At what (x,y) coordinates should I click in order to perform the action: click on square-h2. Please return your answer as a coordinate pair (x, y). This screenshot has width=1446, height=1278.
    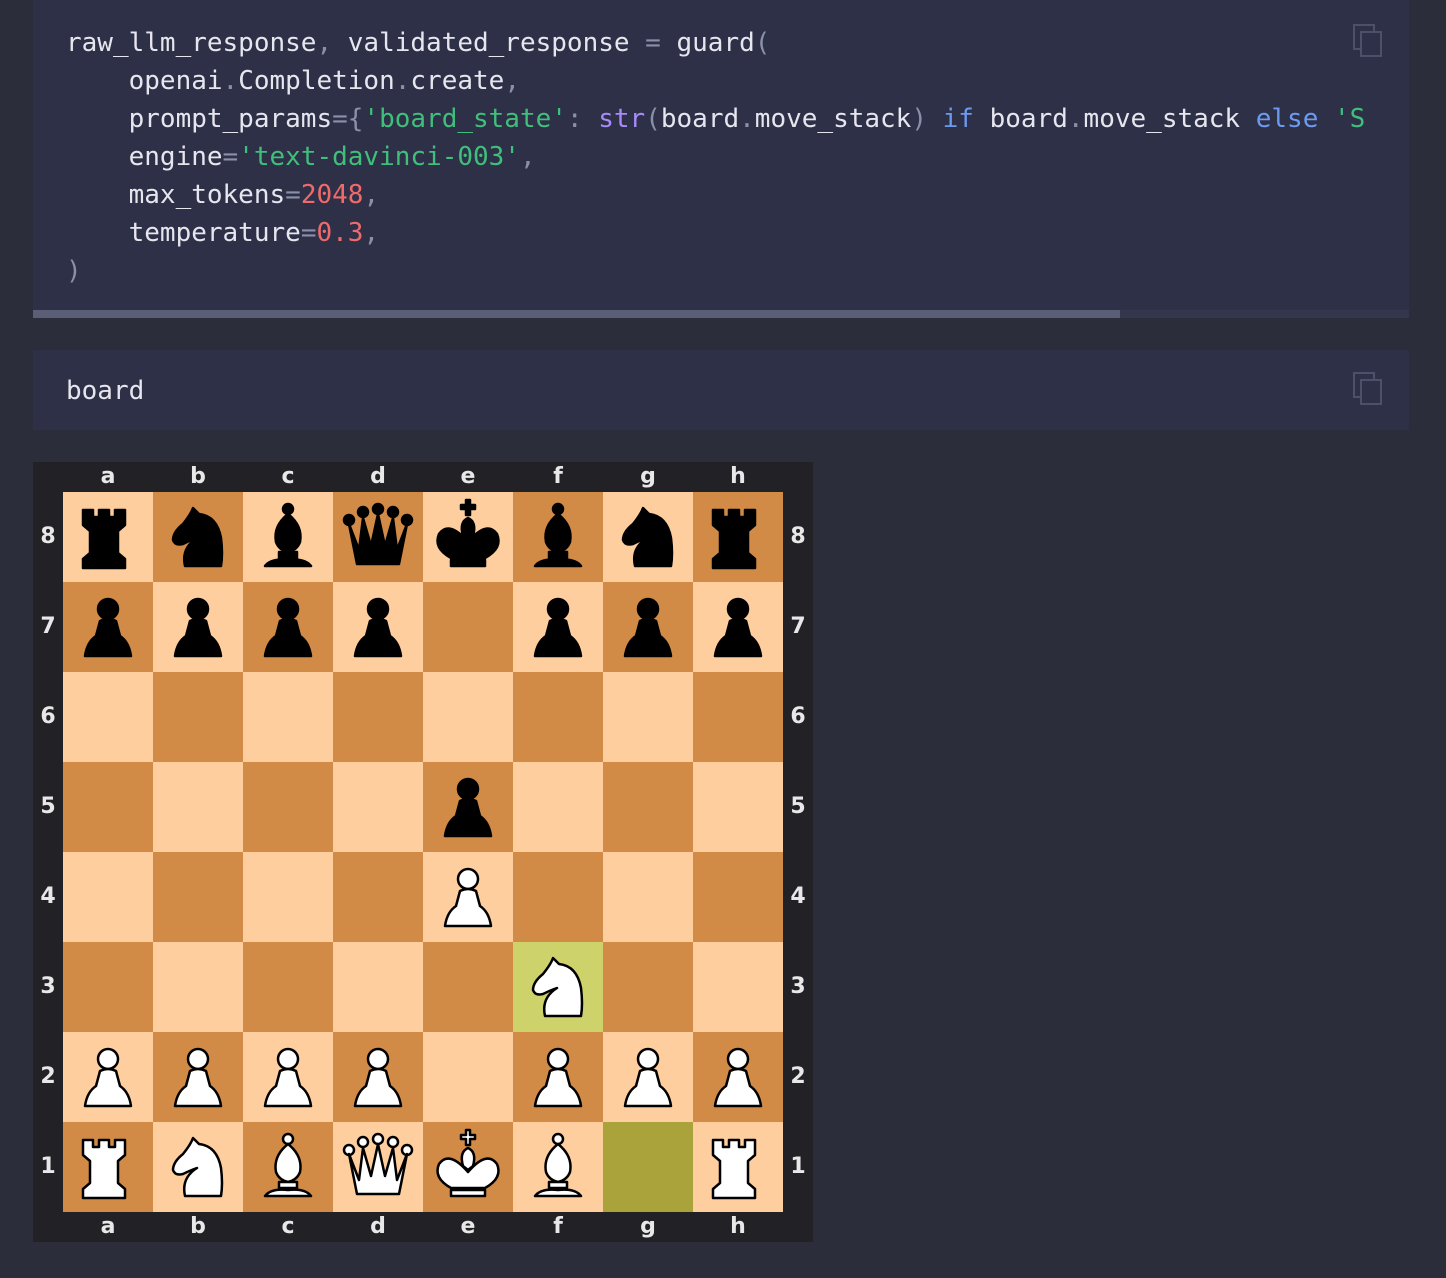
    Looking at the image, I should click on (738, 1077).